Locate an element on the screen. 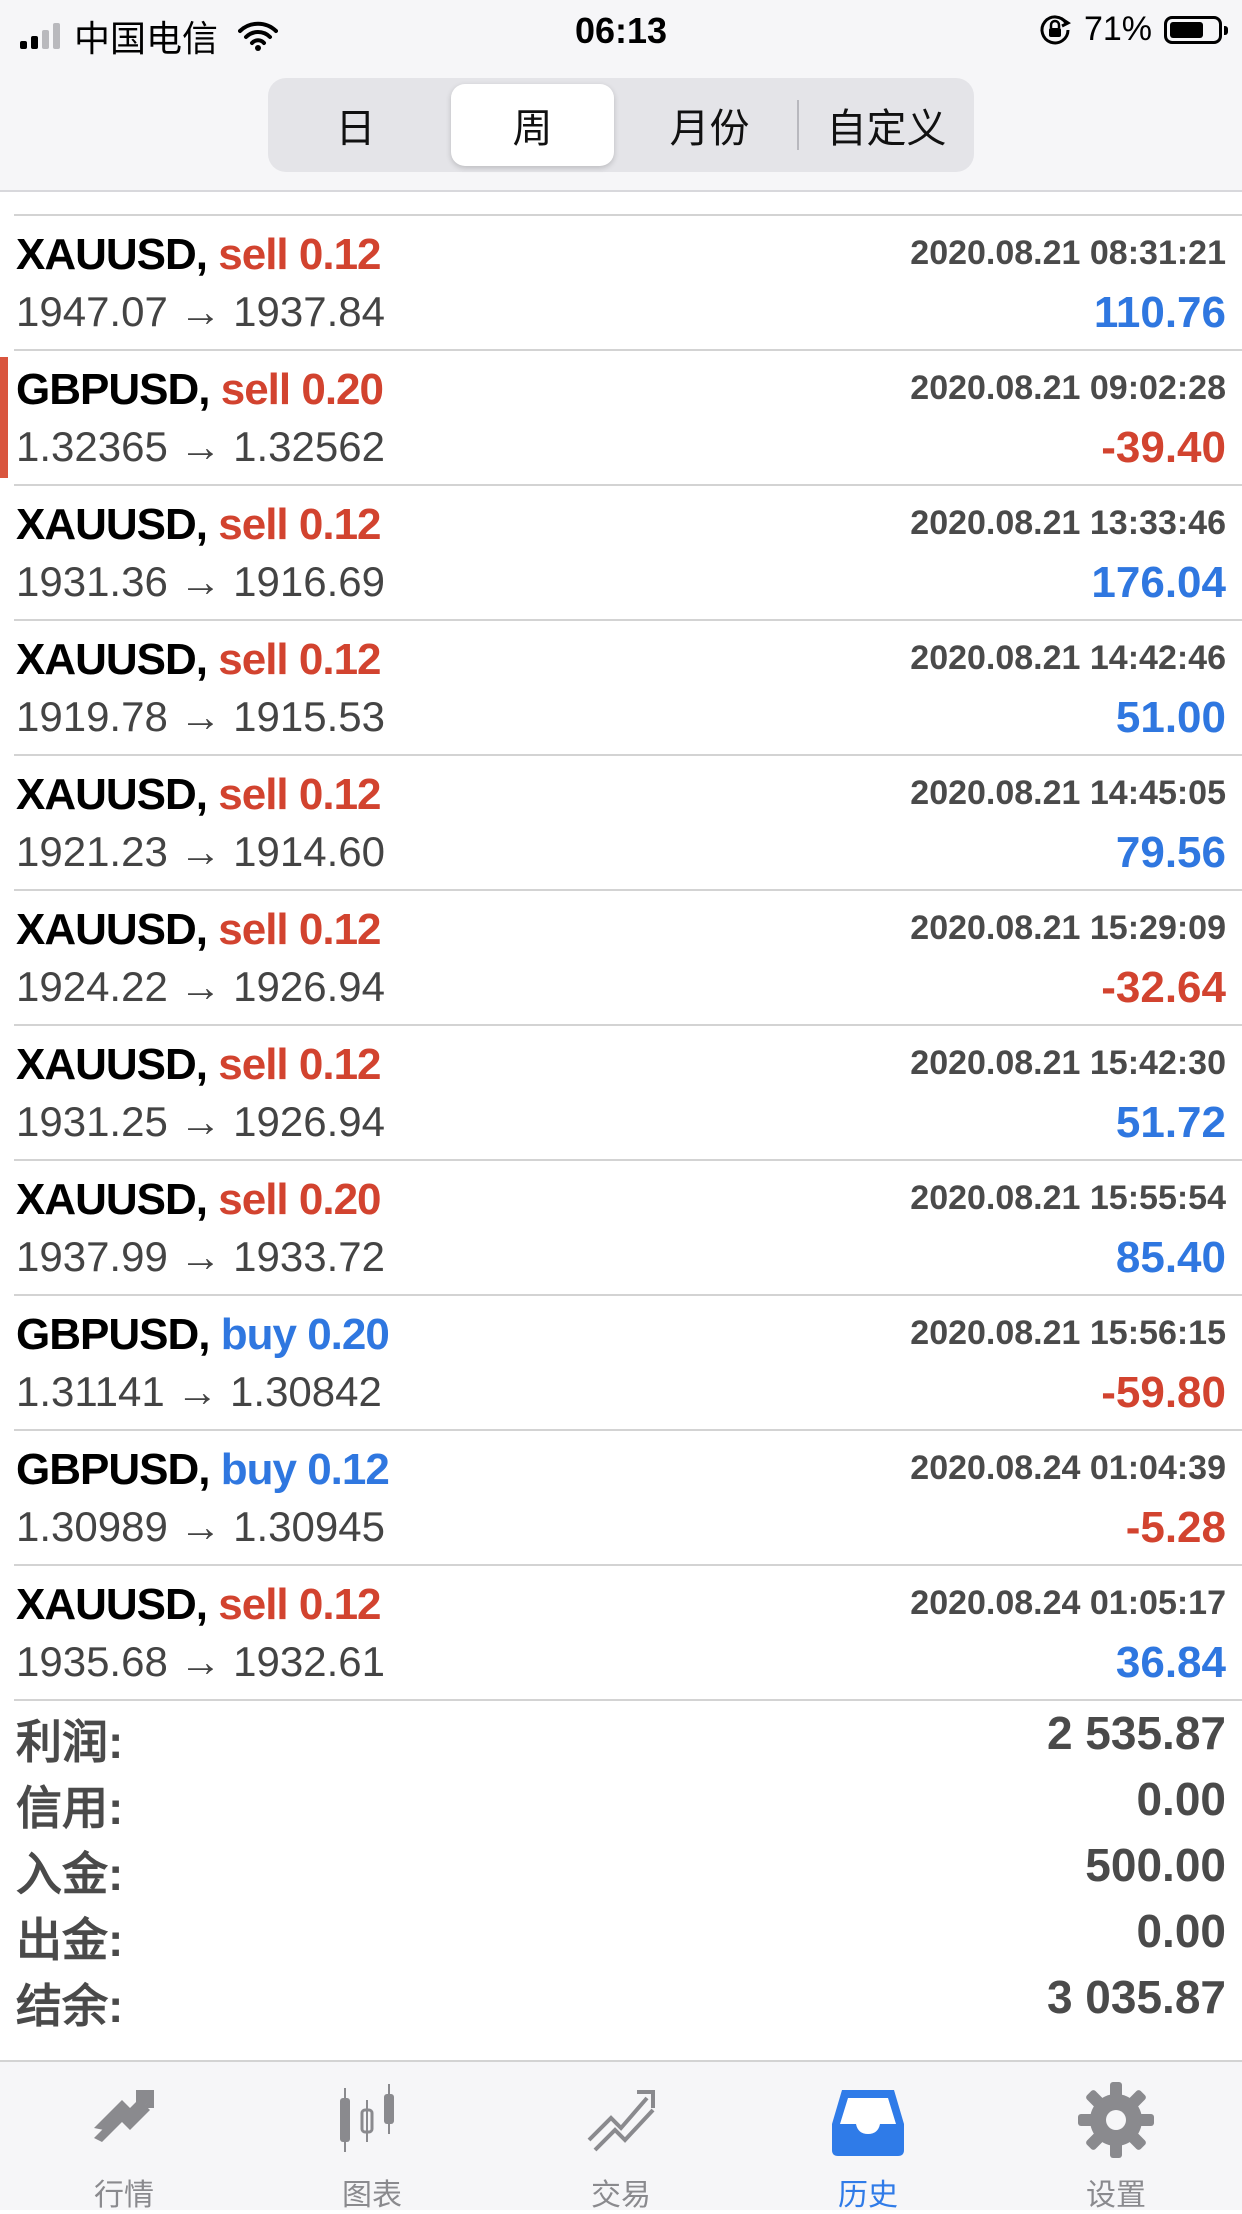 This screenshot has height=2214, width=1242. period-tab-3: 自定义 is located at coordinates (886, 125).